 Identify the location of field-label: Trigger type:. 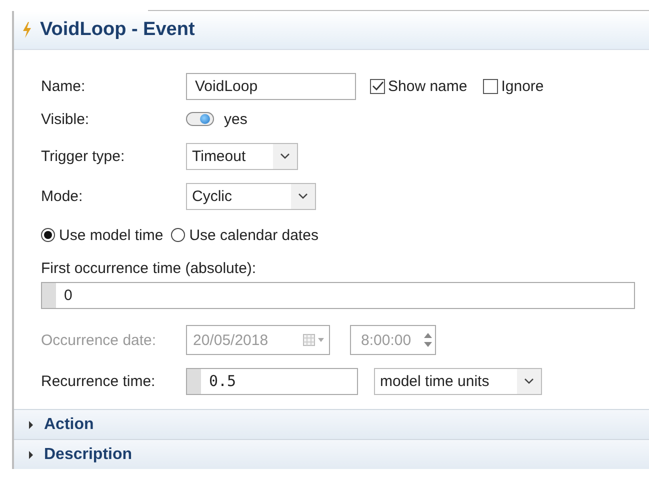
(83, 156).